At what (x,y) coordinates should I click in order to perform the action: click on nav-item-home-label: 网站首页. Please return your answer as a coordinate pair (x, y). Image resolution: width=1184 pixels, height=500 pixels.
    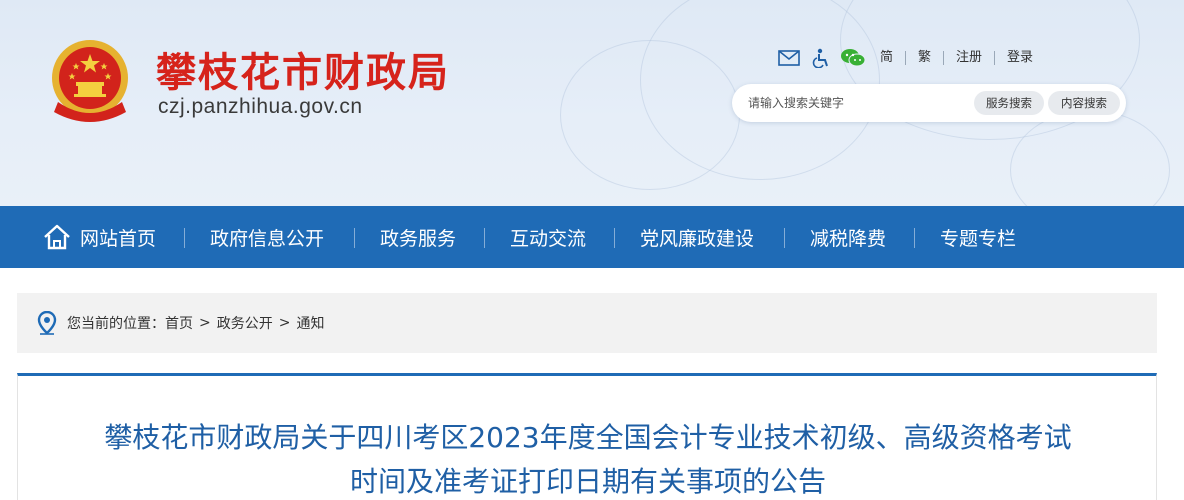
    Looking at the image, I should click on (118, 238).